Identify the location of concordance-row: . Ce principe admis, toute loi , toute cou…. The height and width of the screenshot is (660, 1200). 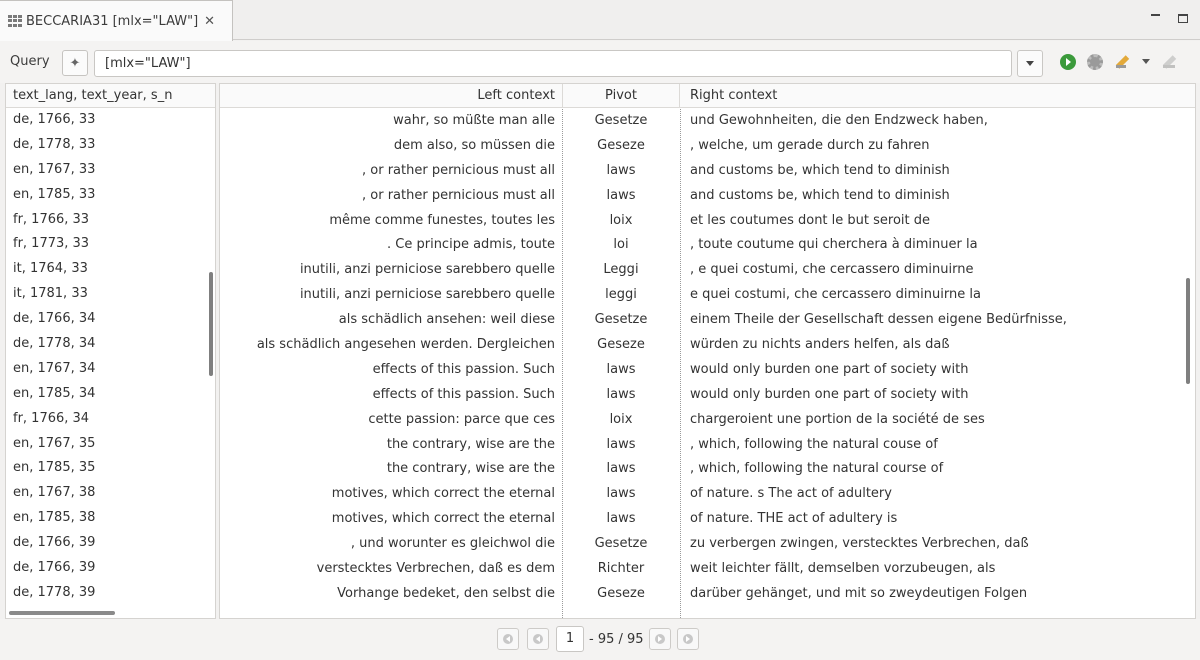
(707, 245).